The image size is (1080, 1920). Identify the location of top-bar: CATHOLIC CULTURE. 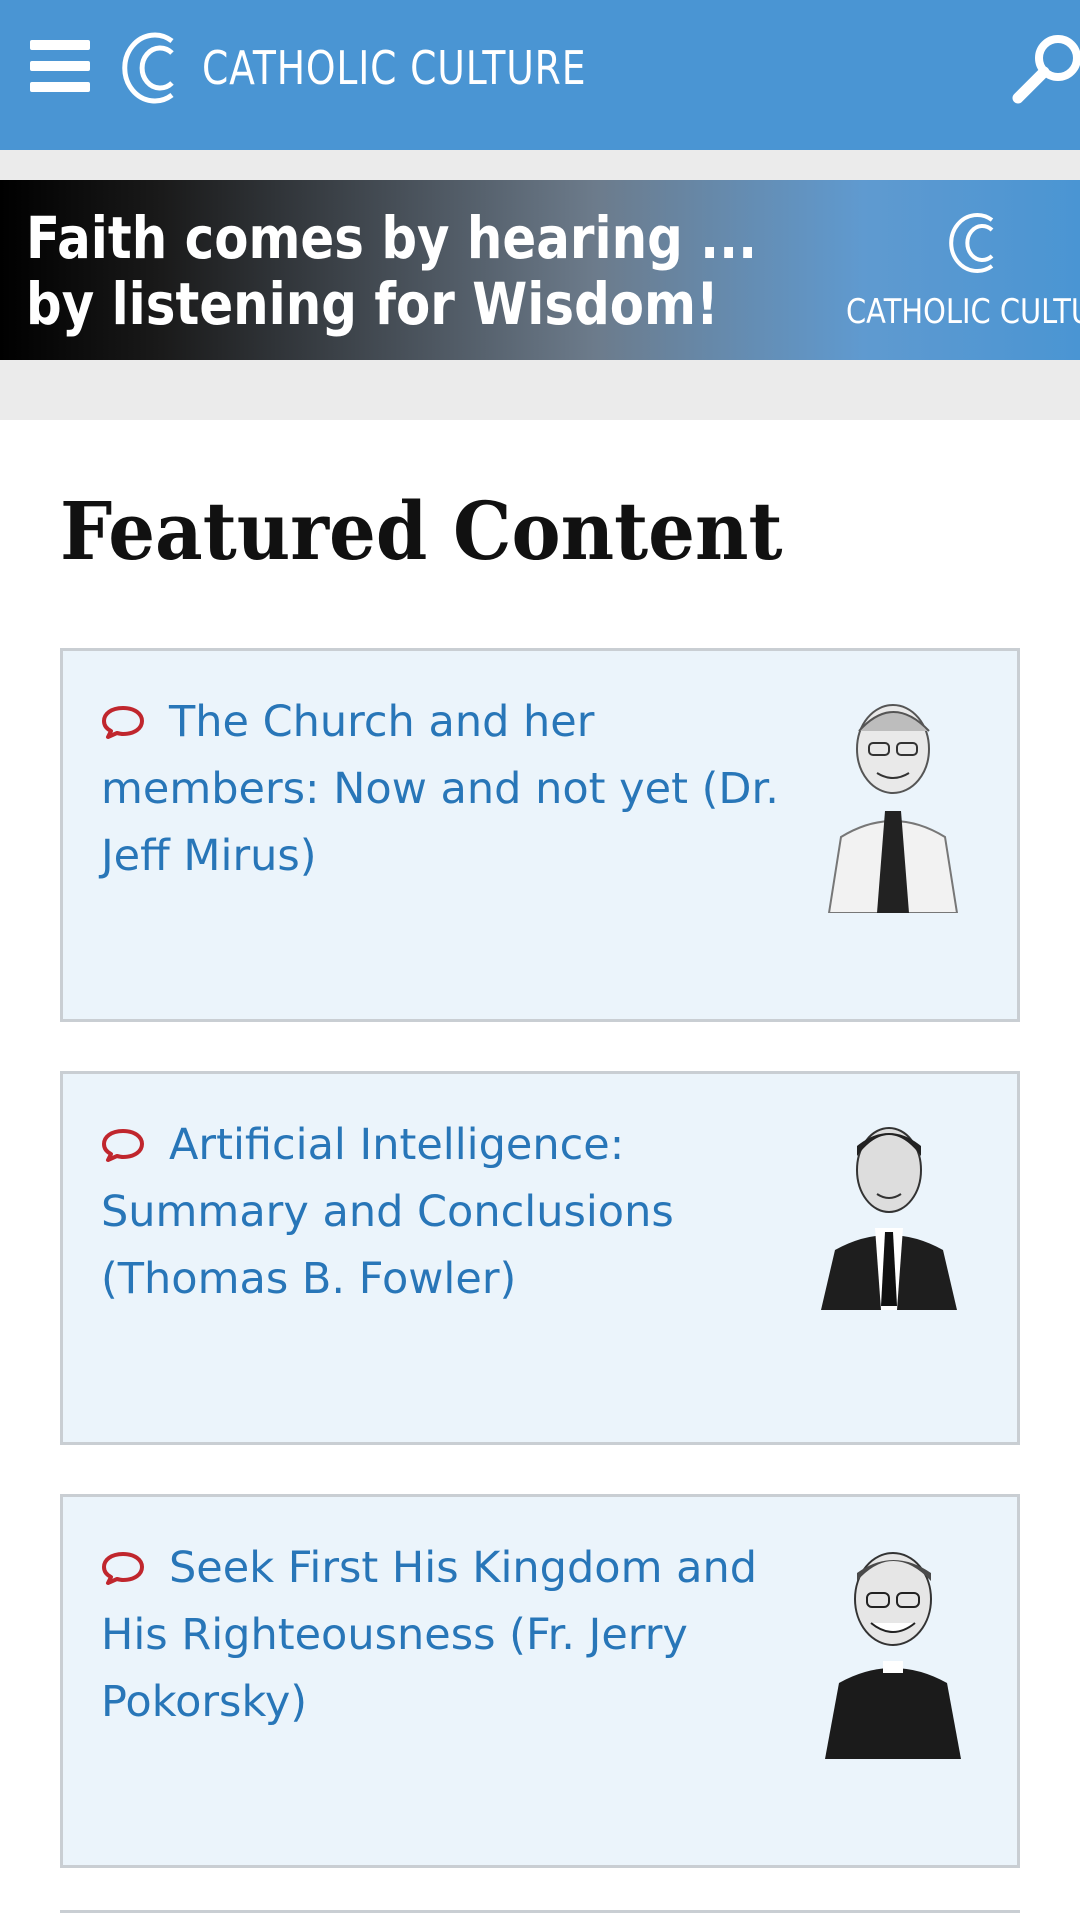
(540, 75).